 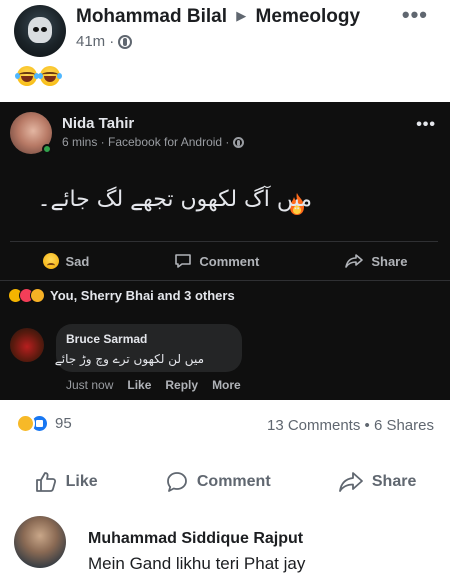 I want to click on more-options-icon: •••, so click(x=415, y=15).